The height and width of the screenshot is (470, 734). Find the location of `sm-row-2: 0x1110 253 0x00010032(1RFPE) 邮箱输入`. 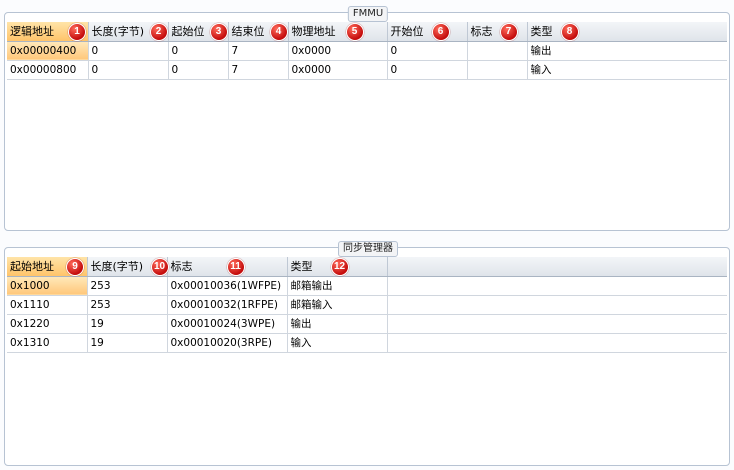

sm-row-2: 0x1110 253 0x00010032(1RFPE) 邮箱输入 is located at coordinates (367, 305).